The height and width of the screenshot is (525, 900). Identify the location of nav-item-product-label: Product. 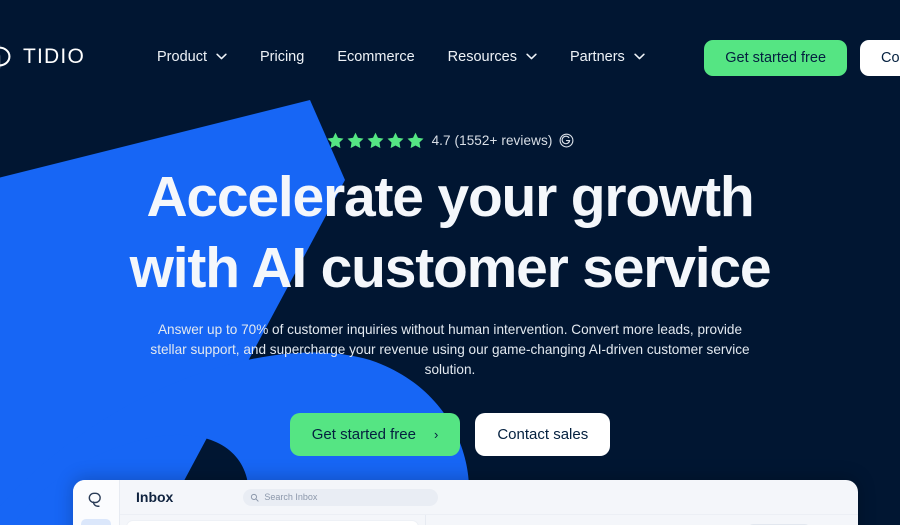
(182, 56).